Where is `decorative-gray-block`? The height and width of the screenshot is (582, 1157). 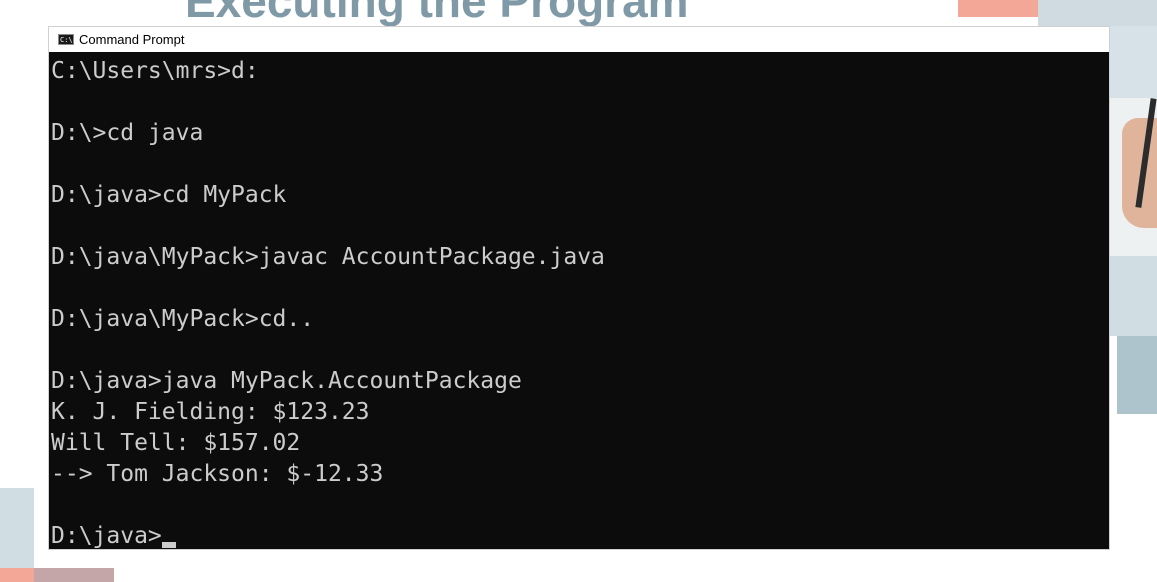 decorative-gray-block is located at coordinates (1097, 13).